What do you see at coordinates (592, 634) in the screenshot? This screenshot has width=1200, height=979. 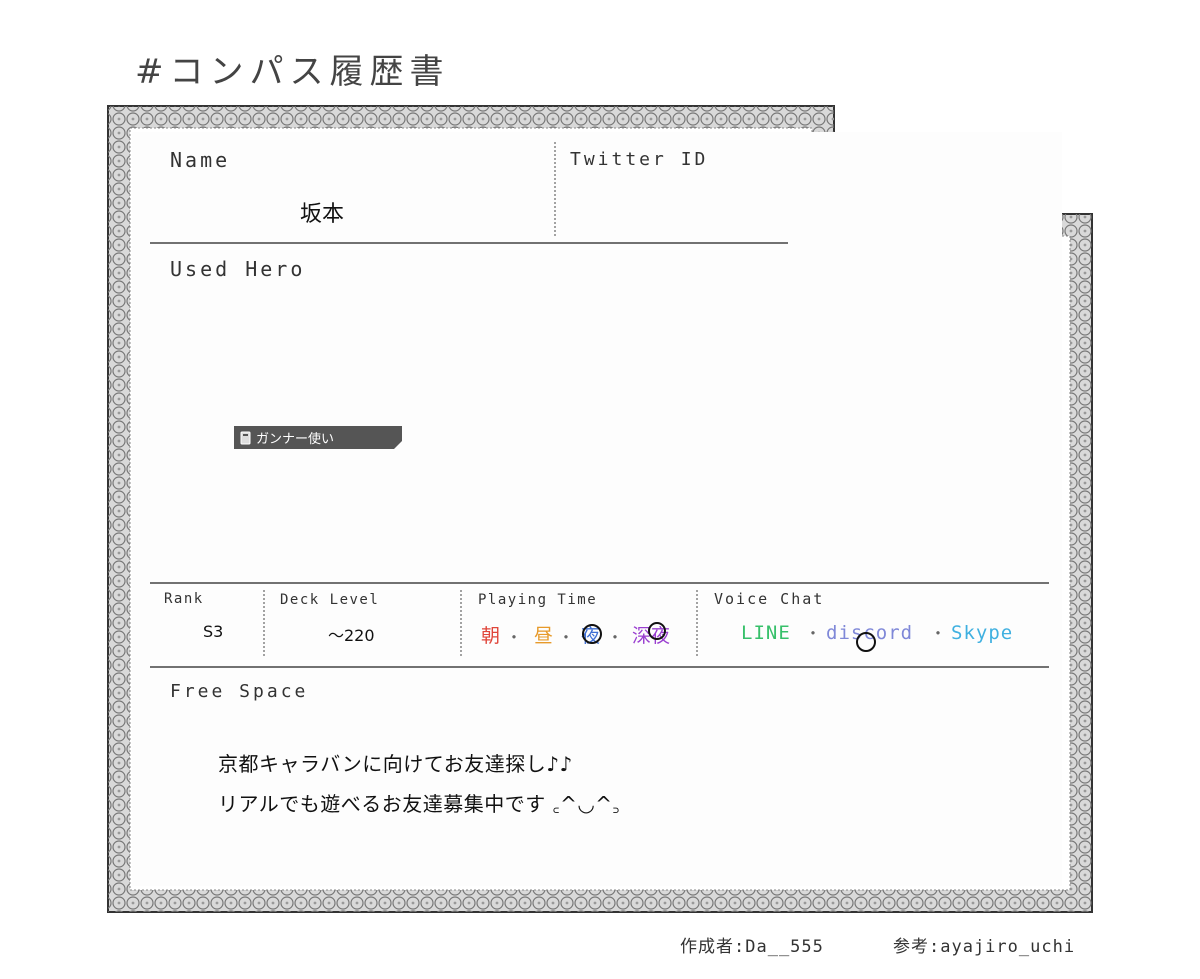 I see `night-circle-mark` at bounding box center [592, 634].